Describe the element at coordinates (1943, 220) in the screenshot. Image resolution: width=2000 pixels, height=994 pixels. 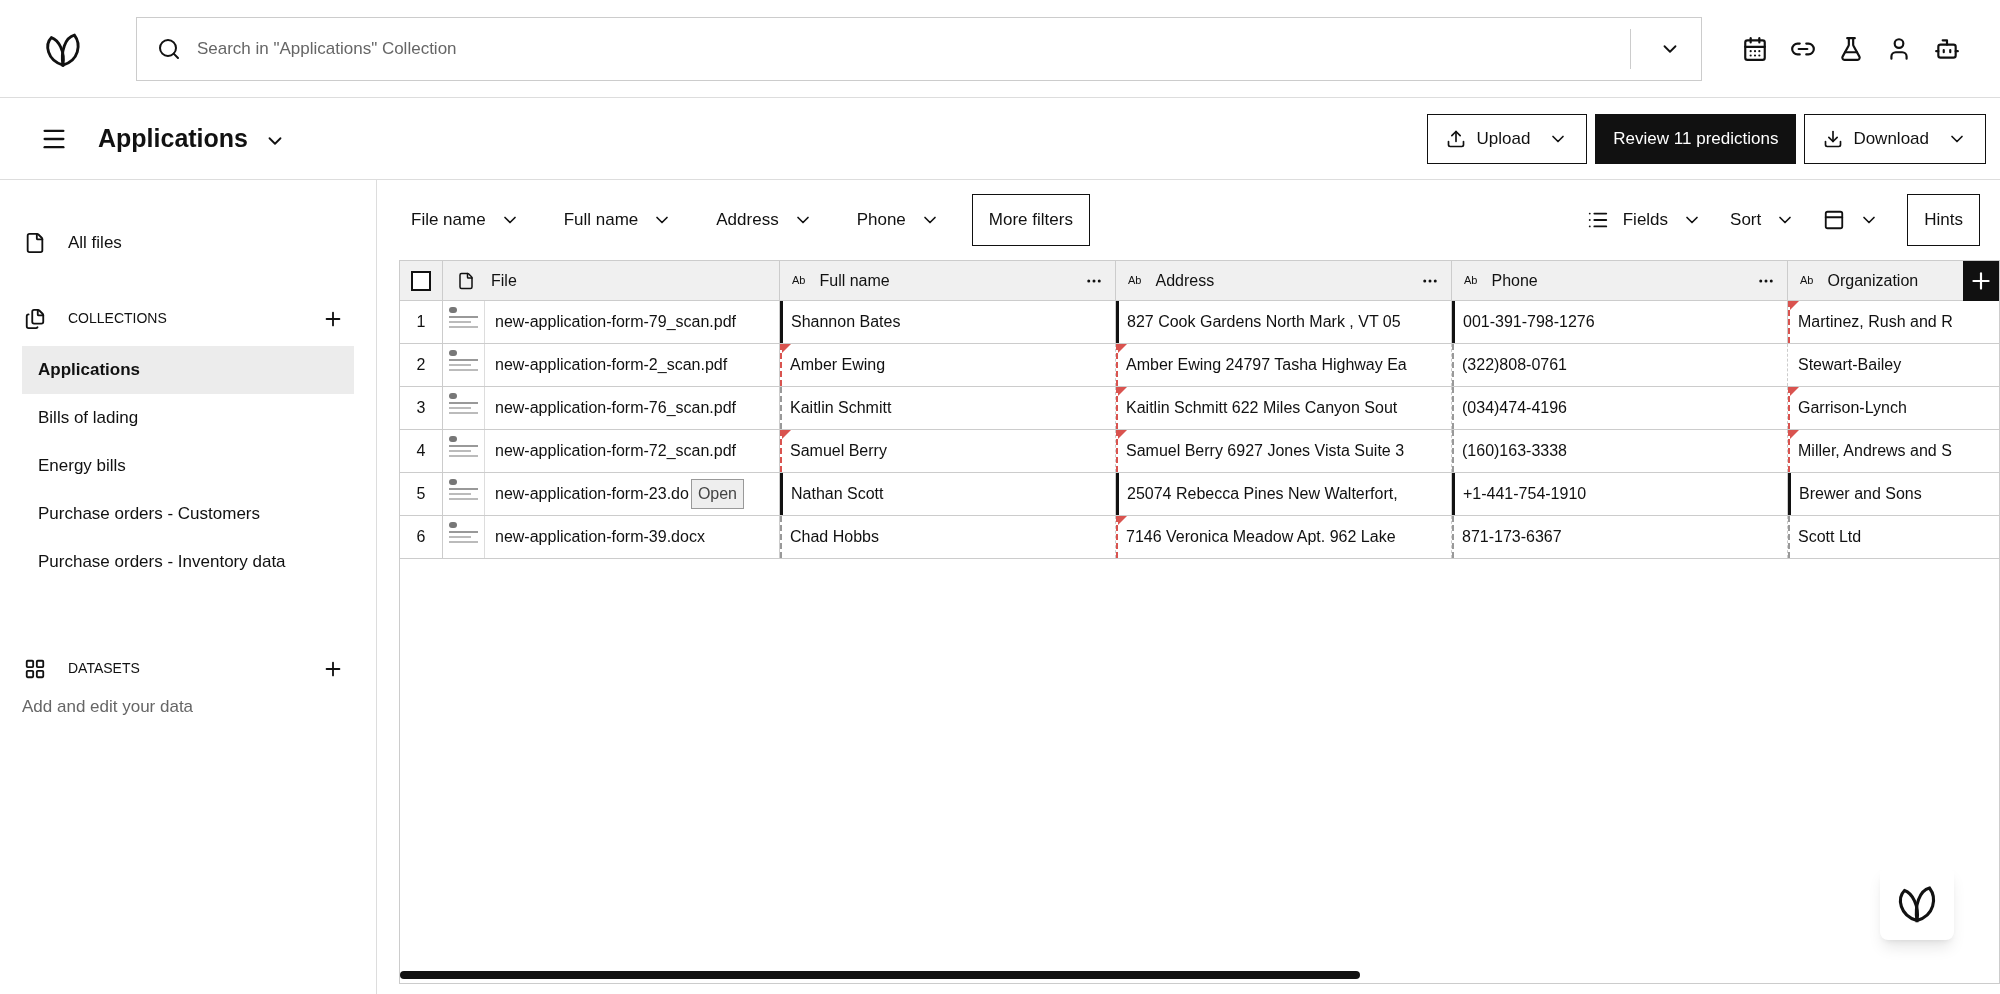
I see `hints-button: Hints` at that location.